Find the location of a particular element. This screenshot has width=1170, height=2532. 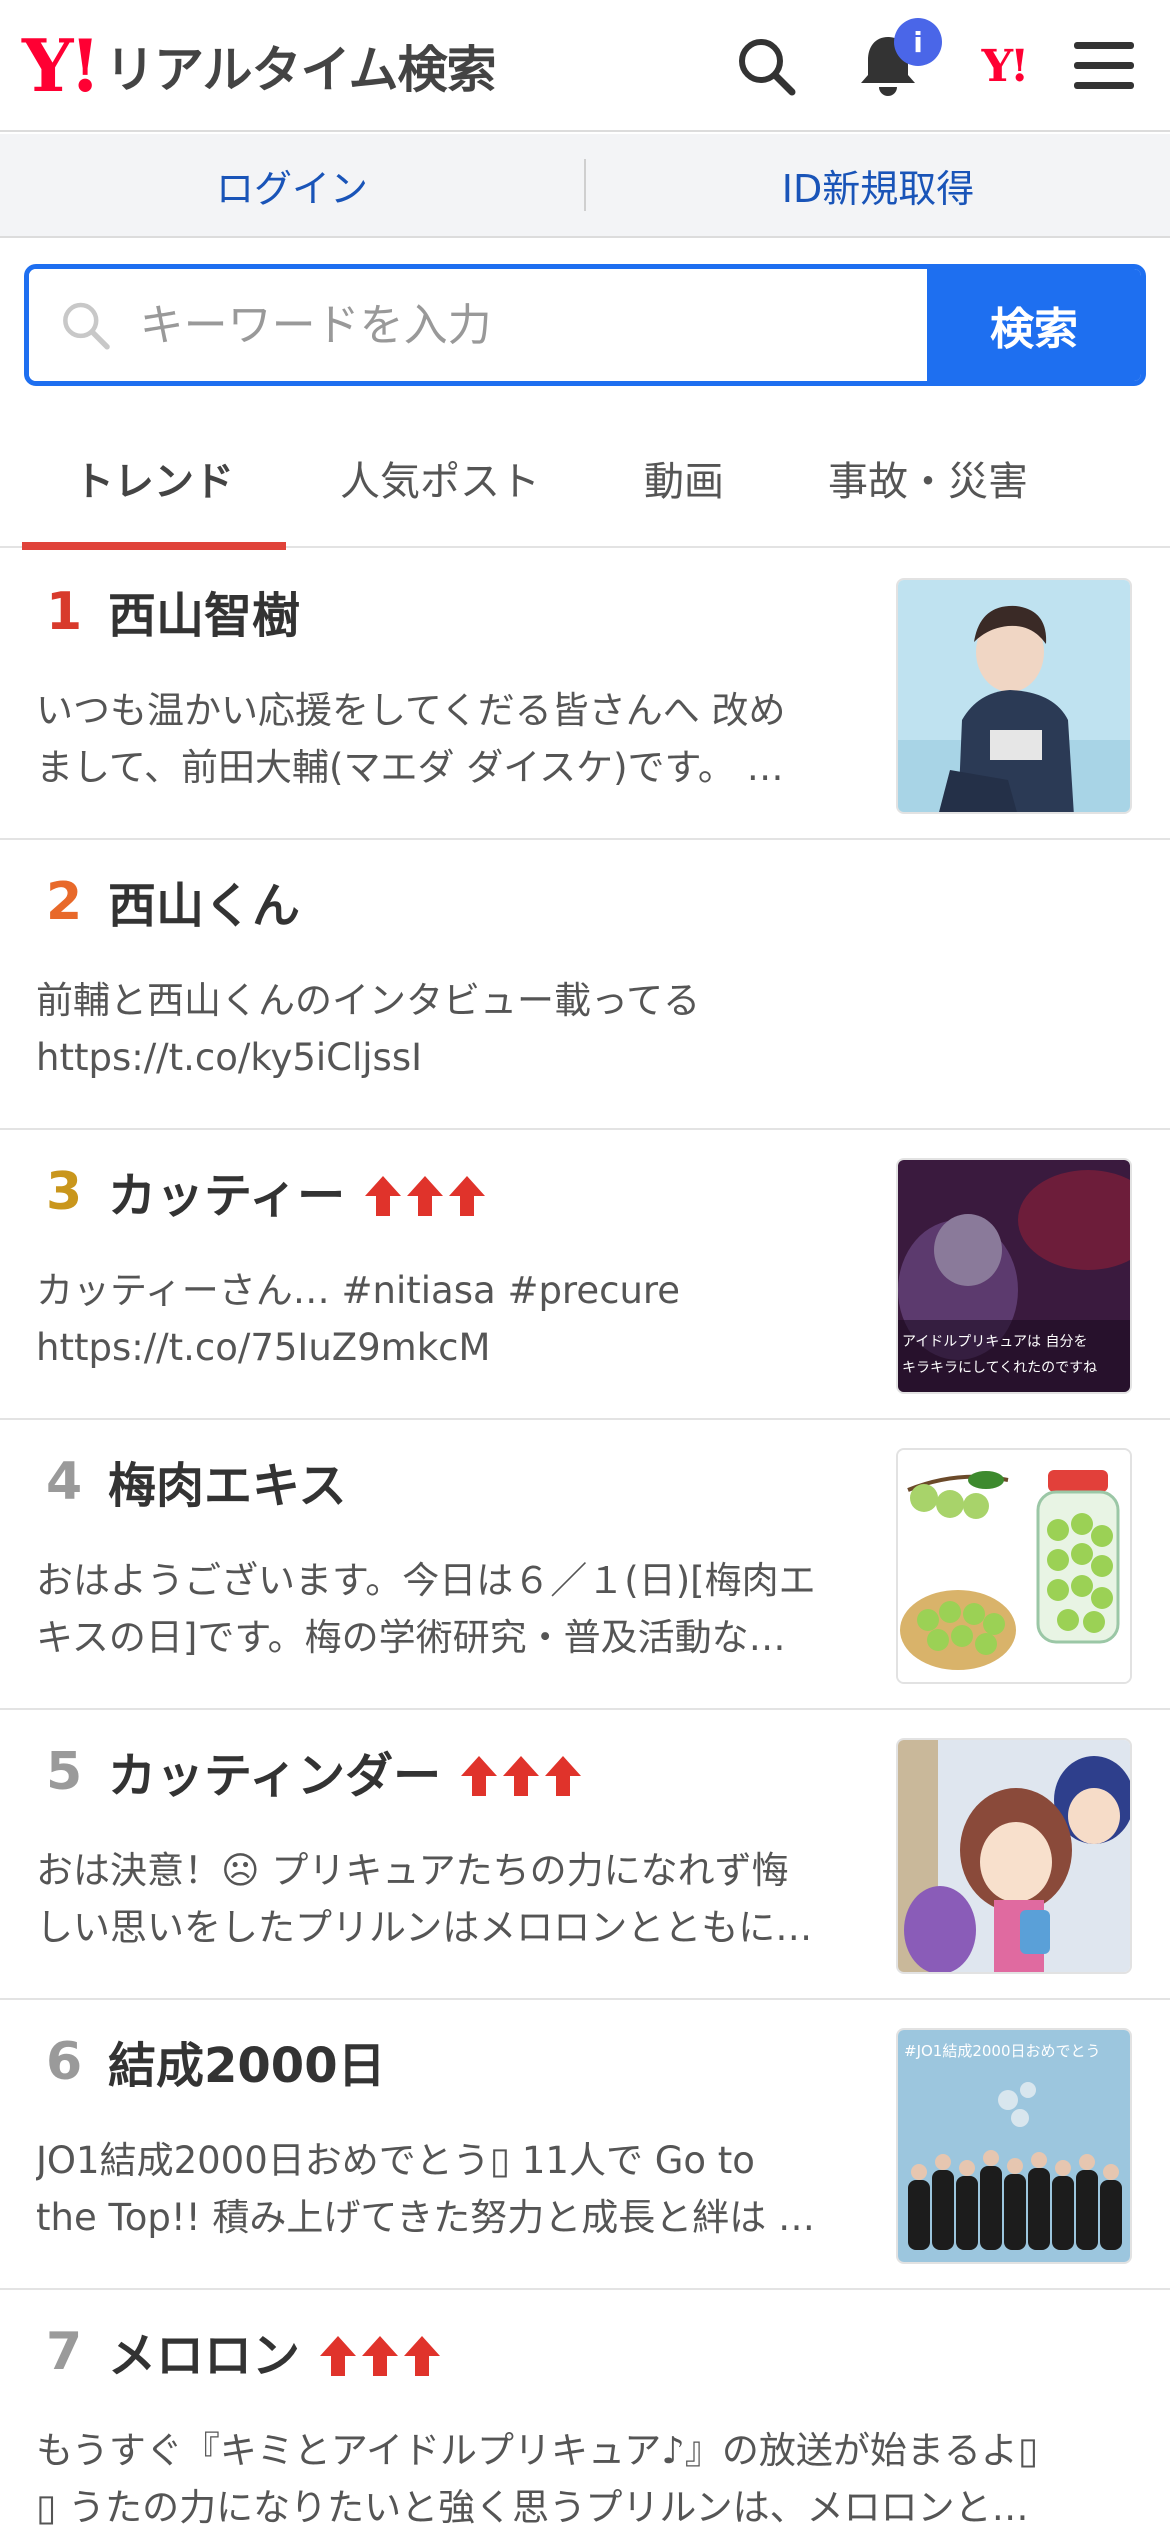

menu-icon is located at coordinates (1104, 66).